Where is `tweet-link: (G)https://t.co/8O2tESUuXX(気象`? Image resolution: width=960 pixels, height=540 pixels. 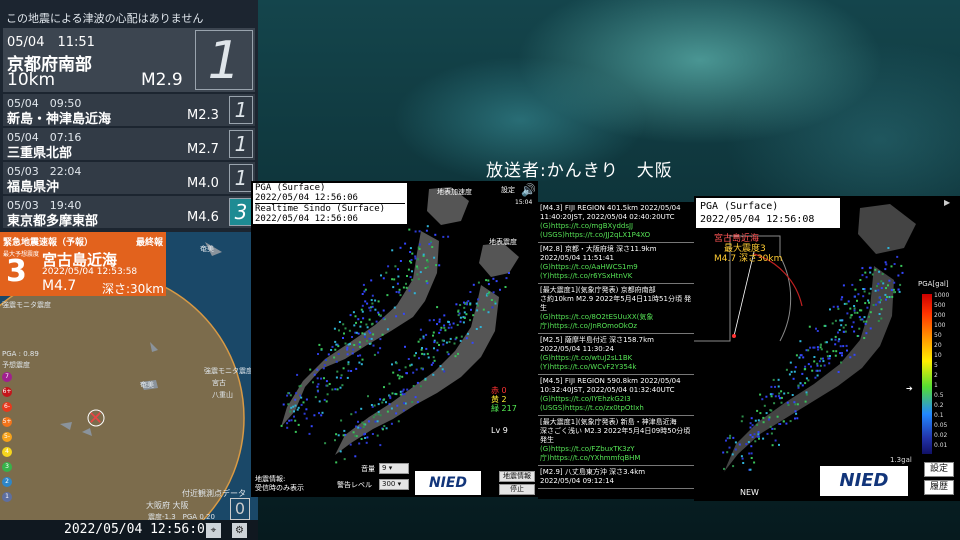
tweet-link: (G)https://t.co/8O2tESUuXX(気象 is located at coordinates (616, 317).